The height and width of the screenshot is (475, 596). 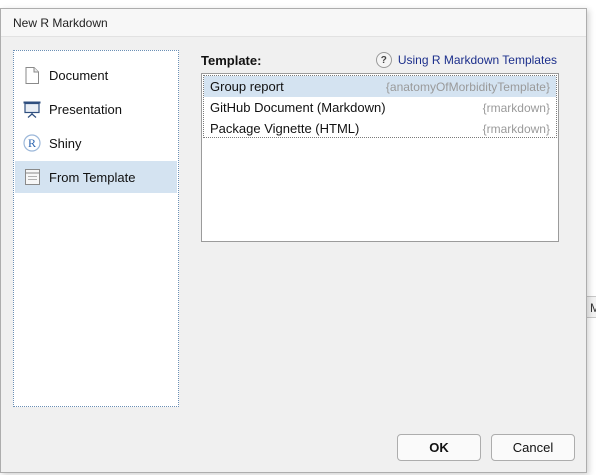 What do you see at coordinates (85, 109) in the screenshot?
I see `type-item-label: Presentation` at bounding box center [85, 109].